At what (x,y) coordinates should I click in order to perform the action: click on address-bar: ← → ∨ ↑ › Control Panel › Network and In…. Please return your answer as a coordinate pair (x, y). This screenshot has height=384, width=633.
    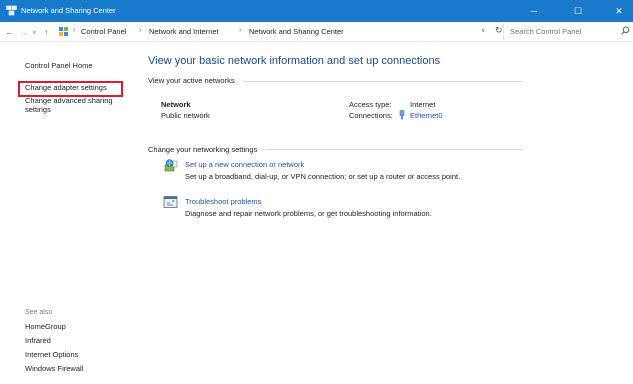
    Looking at the image, I should click on (316, 32).